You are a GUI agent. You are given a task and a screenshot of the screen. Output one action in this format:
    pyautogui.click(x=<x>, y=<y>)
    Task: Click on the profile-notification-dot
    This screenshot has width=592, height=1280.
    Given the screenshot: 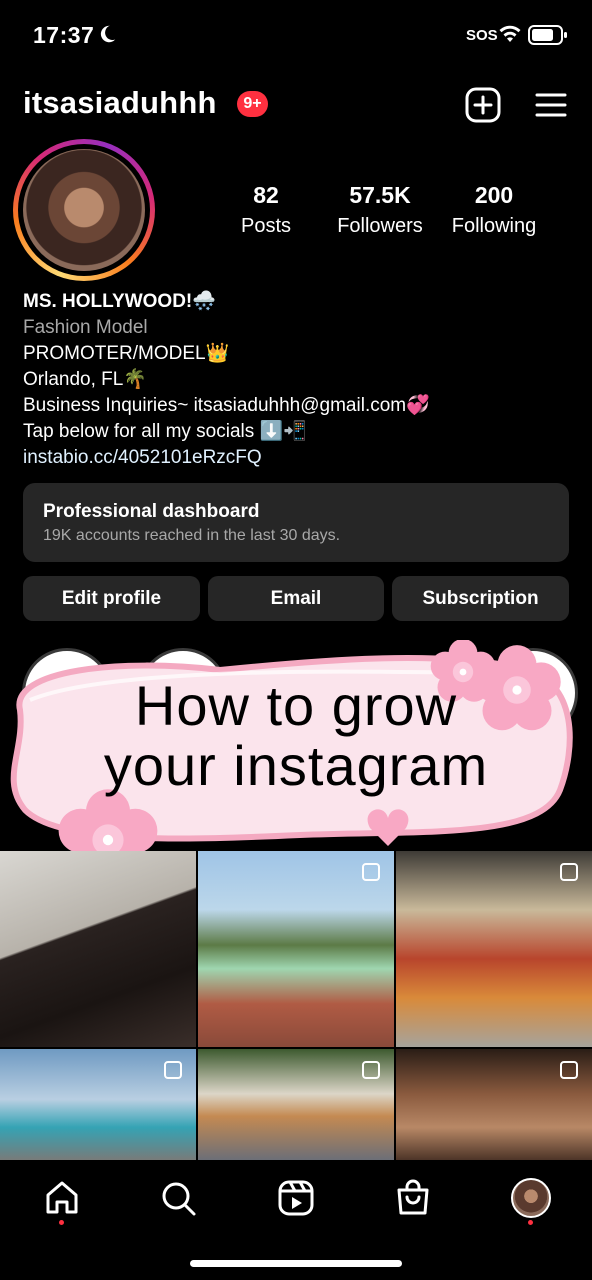 What is the action you would take?
    pyautogui.click(x=530, y=1222)
    